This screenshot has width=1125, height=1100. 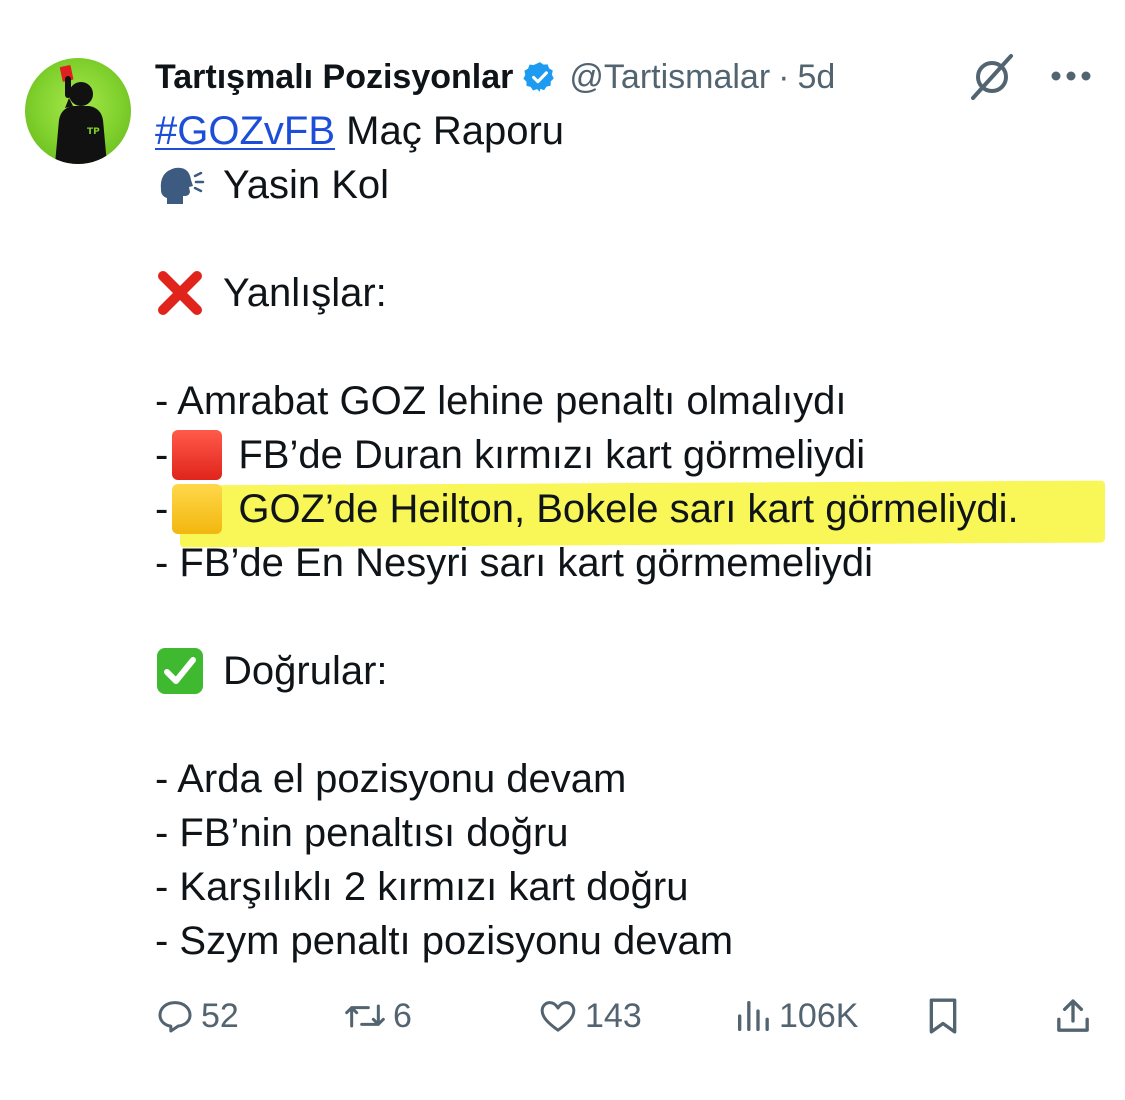 What do you see at coordinates (552, 455) in the screenshot?
I see `wrong-item-text: FB’de Duran kırmızı kart görmeliydi` at bounding box center [552, 455].